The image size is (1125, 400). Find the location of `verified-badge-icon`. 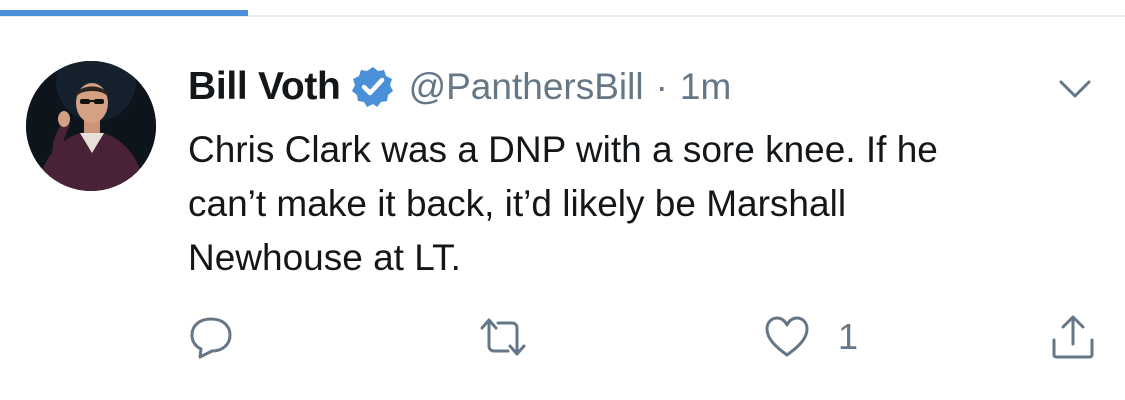

verified-badge-icon is located at coordinates (373, 87).